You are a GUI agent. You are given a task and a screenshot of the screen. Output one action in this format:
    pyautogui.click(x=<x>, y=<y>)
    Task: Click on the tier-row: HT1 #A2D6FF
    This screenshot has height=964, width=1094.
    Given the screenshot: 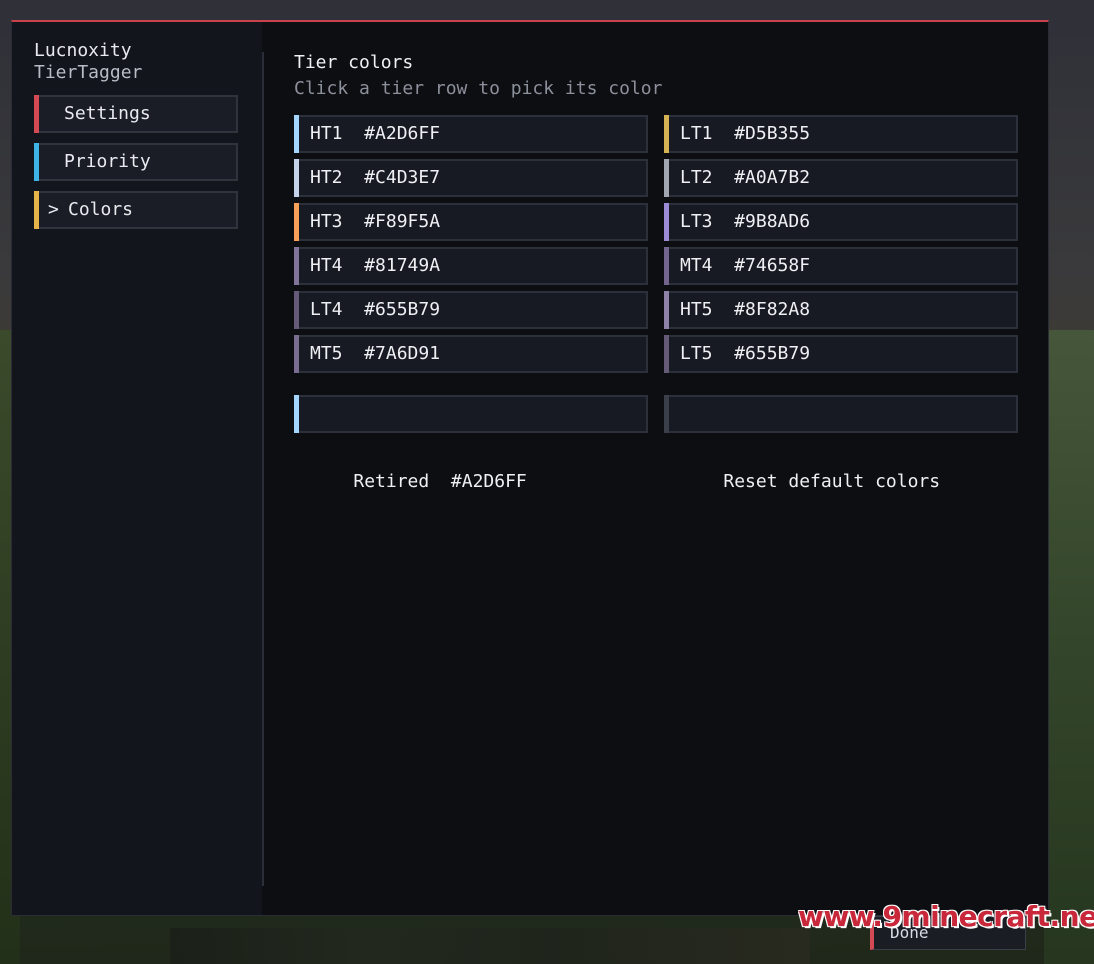 What is the action you would take?
    pyautogui.click(x=471, y=134)
    